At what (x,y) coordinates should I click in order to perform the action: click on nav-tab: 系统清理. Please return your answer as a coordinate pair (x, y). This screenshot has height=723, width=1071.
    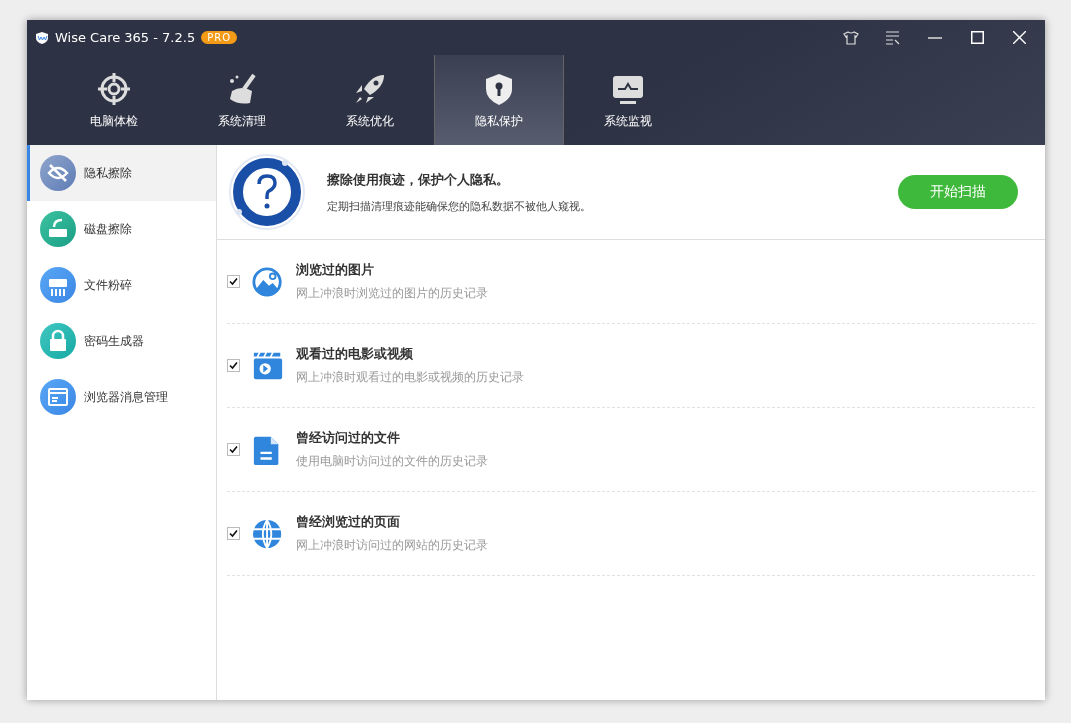
    Looking at the image, I should click on (242, 100).